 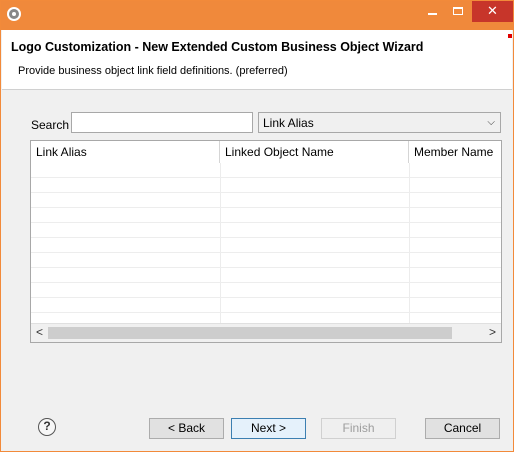 I want to click on close-button: ✕, so click(x=492, y=11).